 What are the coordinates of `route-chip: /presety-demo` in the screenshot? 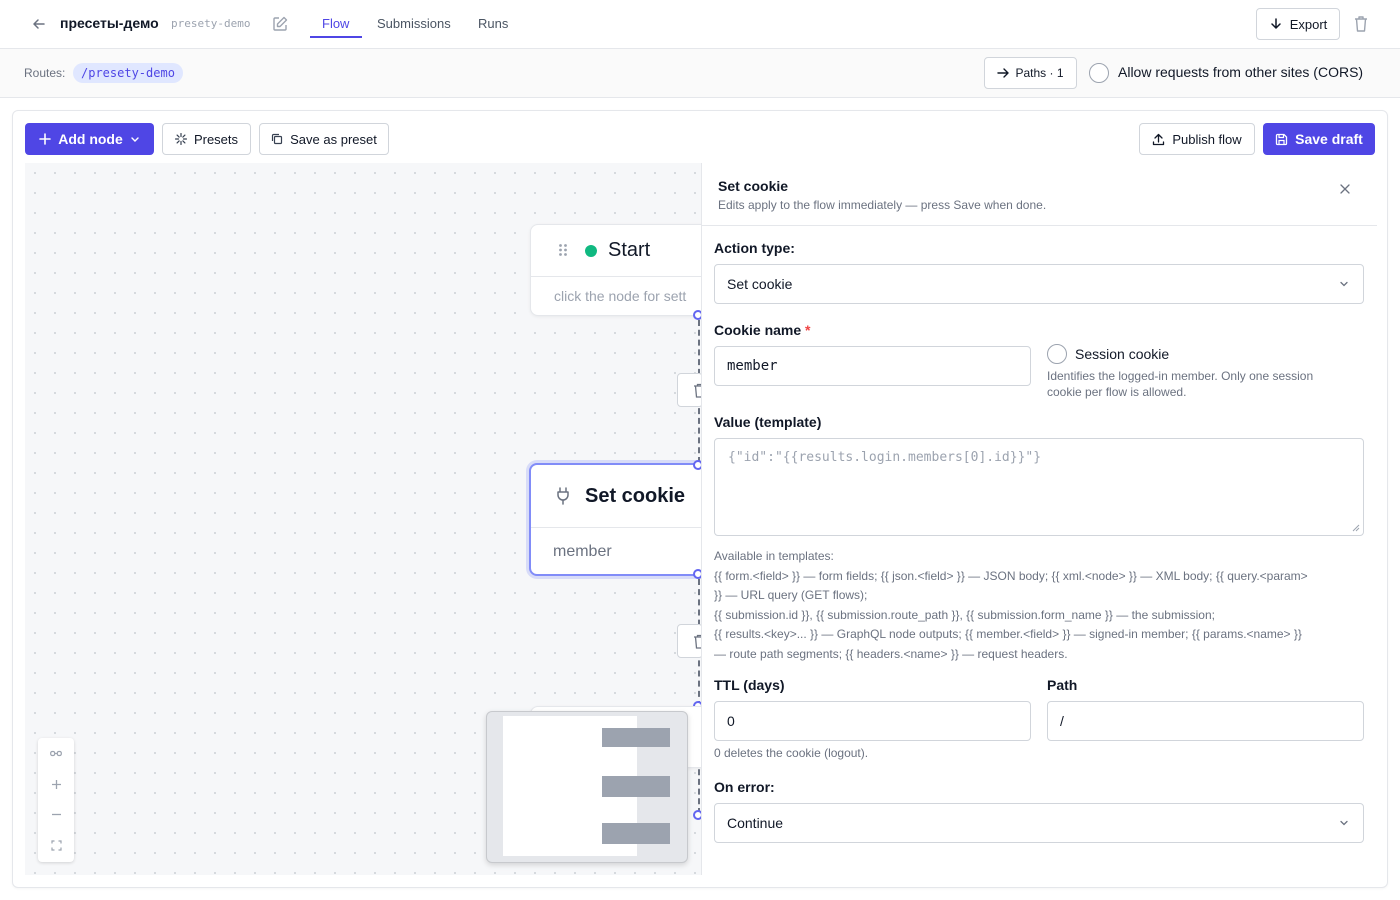 It's located at (128, 73).